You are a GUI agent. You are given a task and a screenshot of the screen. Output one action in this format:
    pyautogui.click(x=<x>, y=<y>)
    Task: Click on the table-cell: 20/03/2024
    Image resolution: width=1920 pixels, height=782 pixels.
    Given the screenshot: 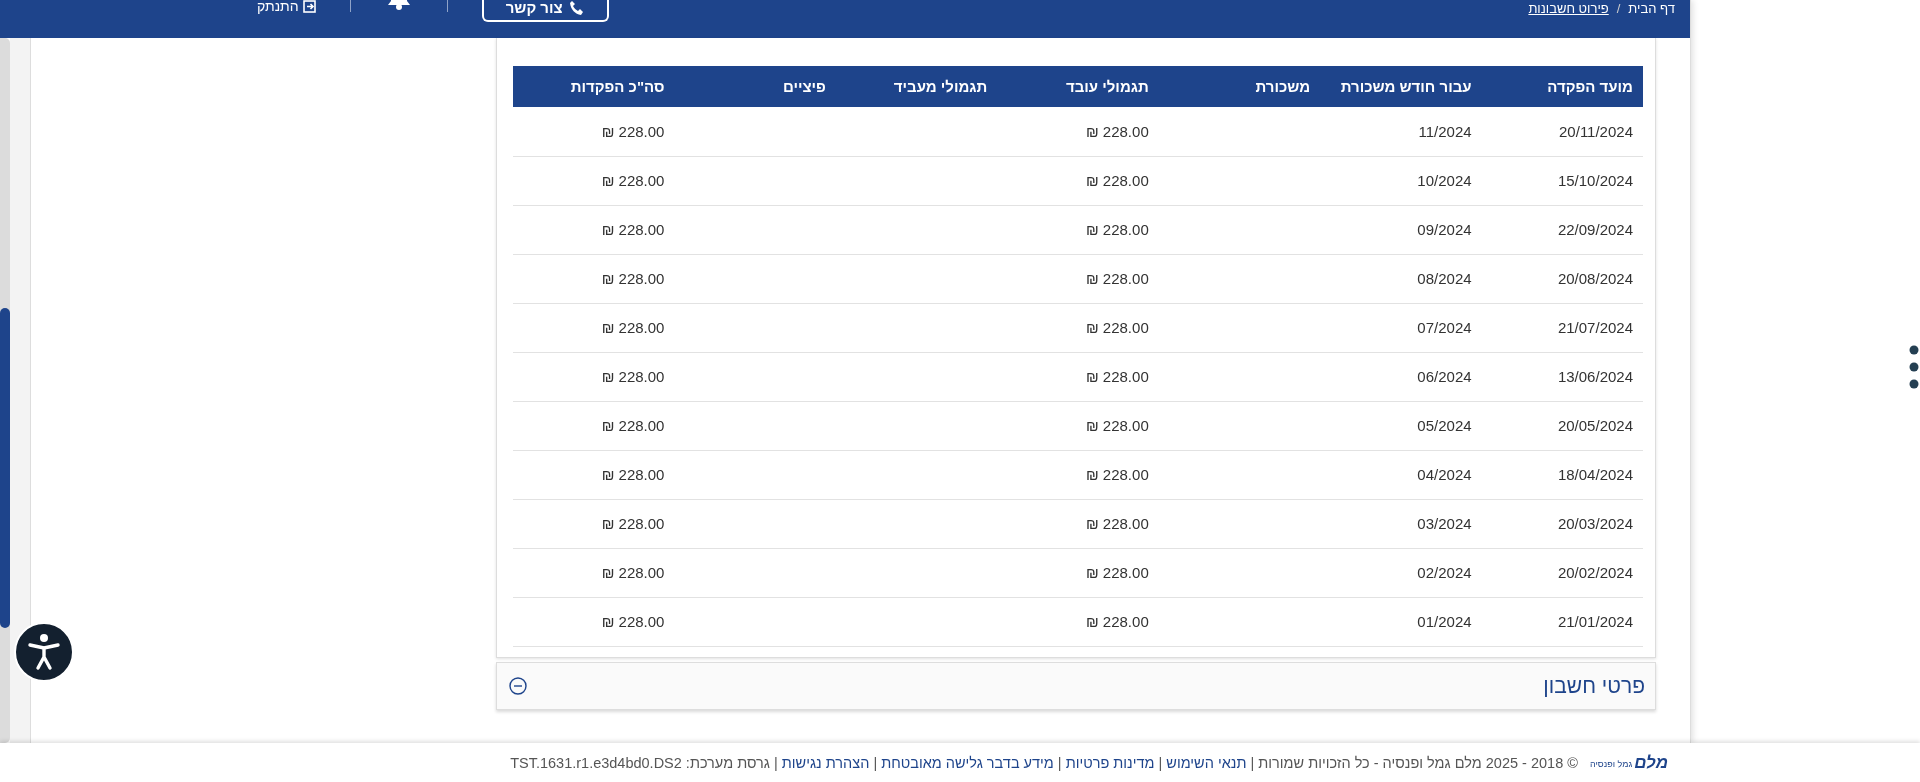 What is the action you would take?
    pyautogui.click(x=1562, y=523)
    